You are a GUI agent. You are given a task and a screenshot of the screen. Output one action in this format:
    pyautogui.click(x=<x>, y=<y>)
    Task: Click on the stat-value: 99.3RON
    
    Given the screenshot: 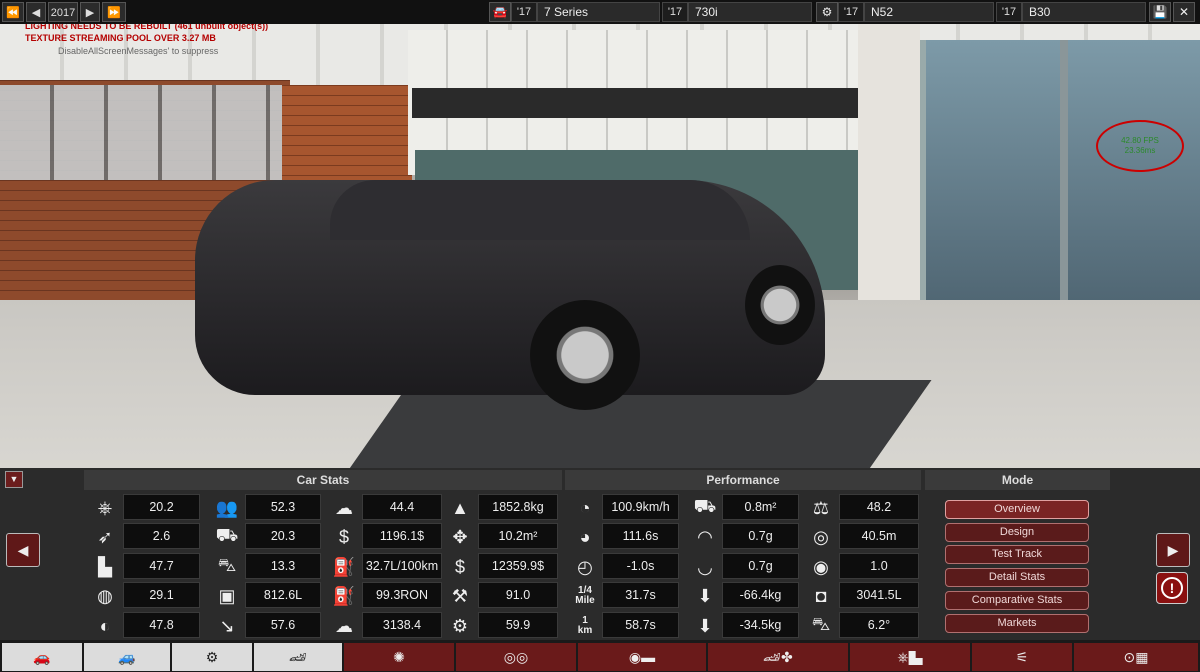 What is the action you would take?
    pyautogui.click(x=402, y=595)
    